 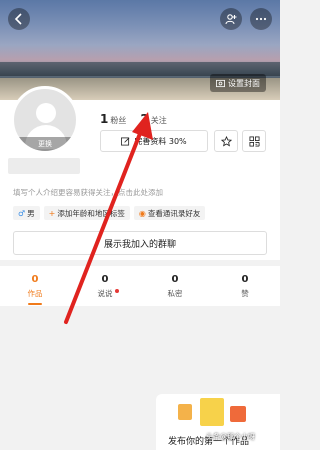 What do you see at coordinates (88, 192) in the screenshot?
I see `bio-placeholder: 填写个人介绍更容易获得关注，点击此处添加` at bounding box center [88, 192].